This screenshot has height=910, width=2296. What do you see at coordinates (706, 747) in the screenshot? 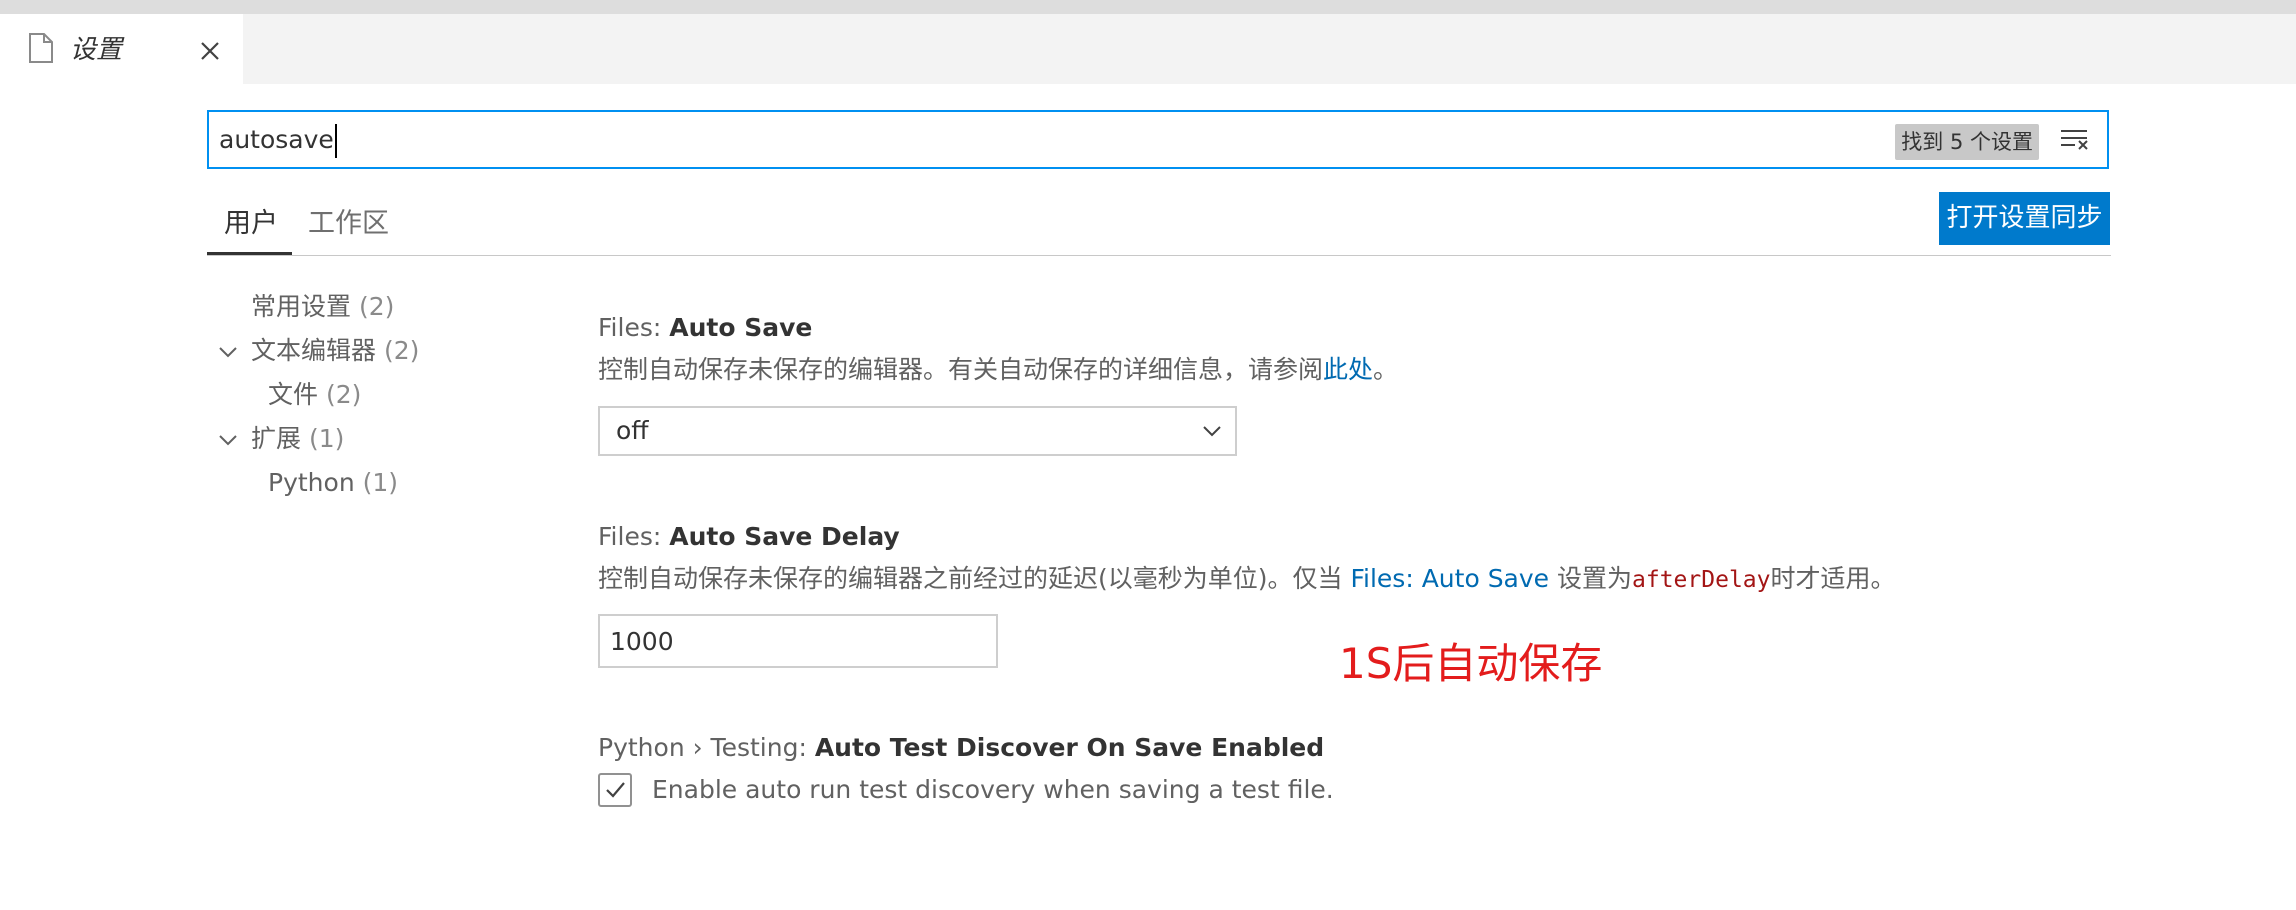
I see `setting-category: Python › Testing:` at bounding box center [706, 747].